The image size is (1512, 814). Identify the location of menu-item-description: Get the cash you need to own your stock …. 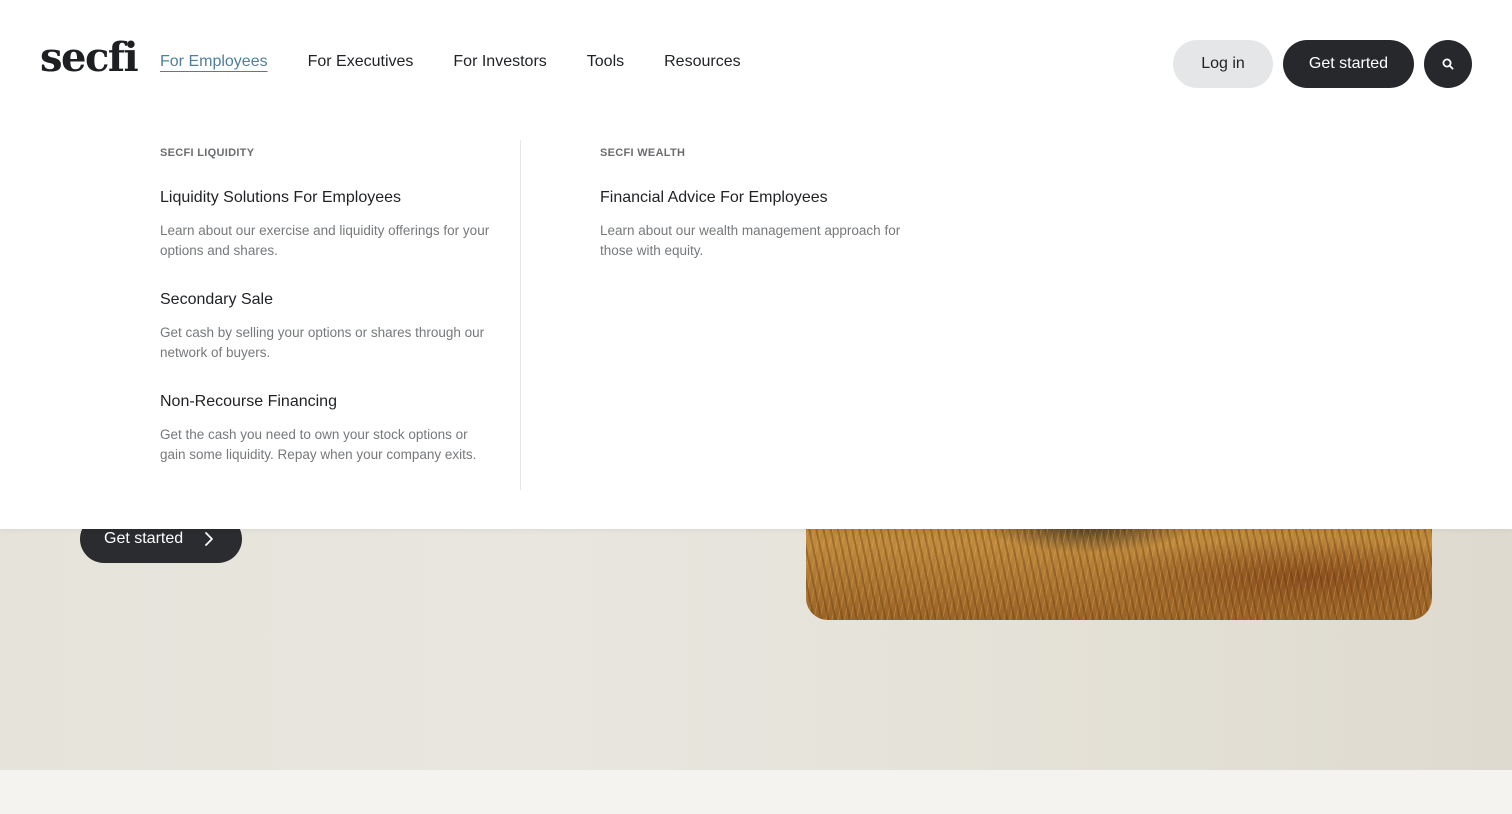
(318, 444).